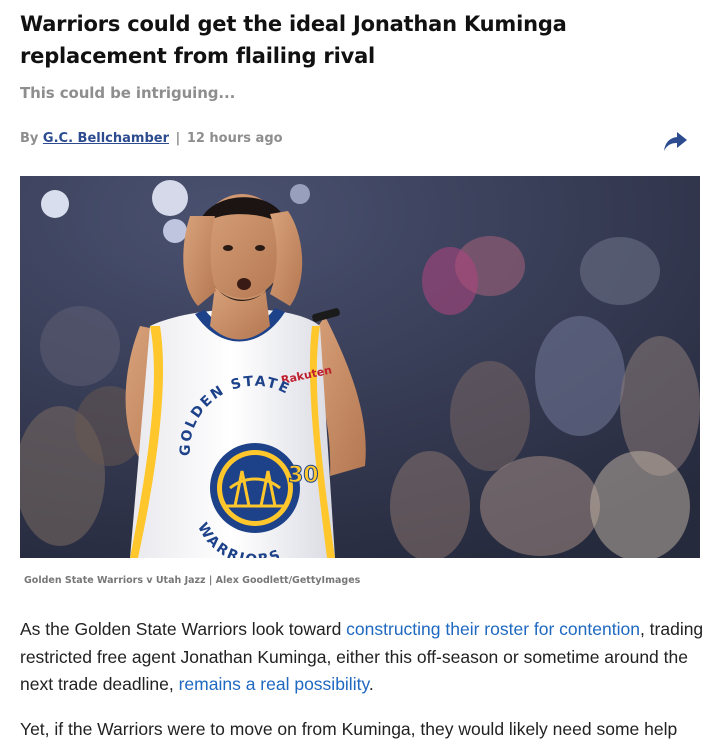  What do you see at coordinates (234, 138) in the screenshot?
I see `timestamp: 12 hours ago` at bounding box center [234, 138].